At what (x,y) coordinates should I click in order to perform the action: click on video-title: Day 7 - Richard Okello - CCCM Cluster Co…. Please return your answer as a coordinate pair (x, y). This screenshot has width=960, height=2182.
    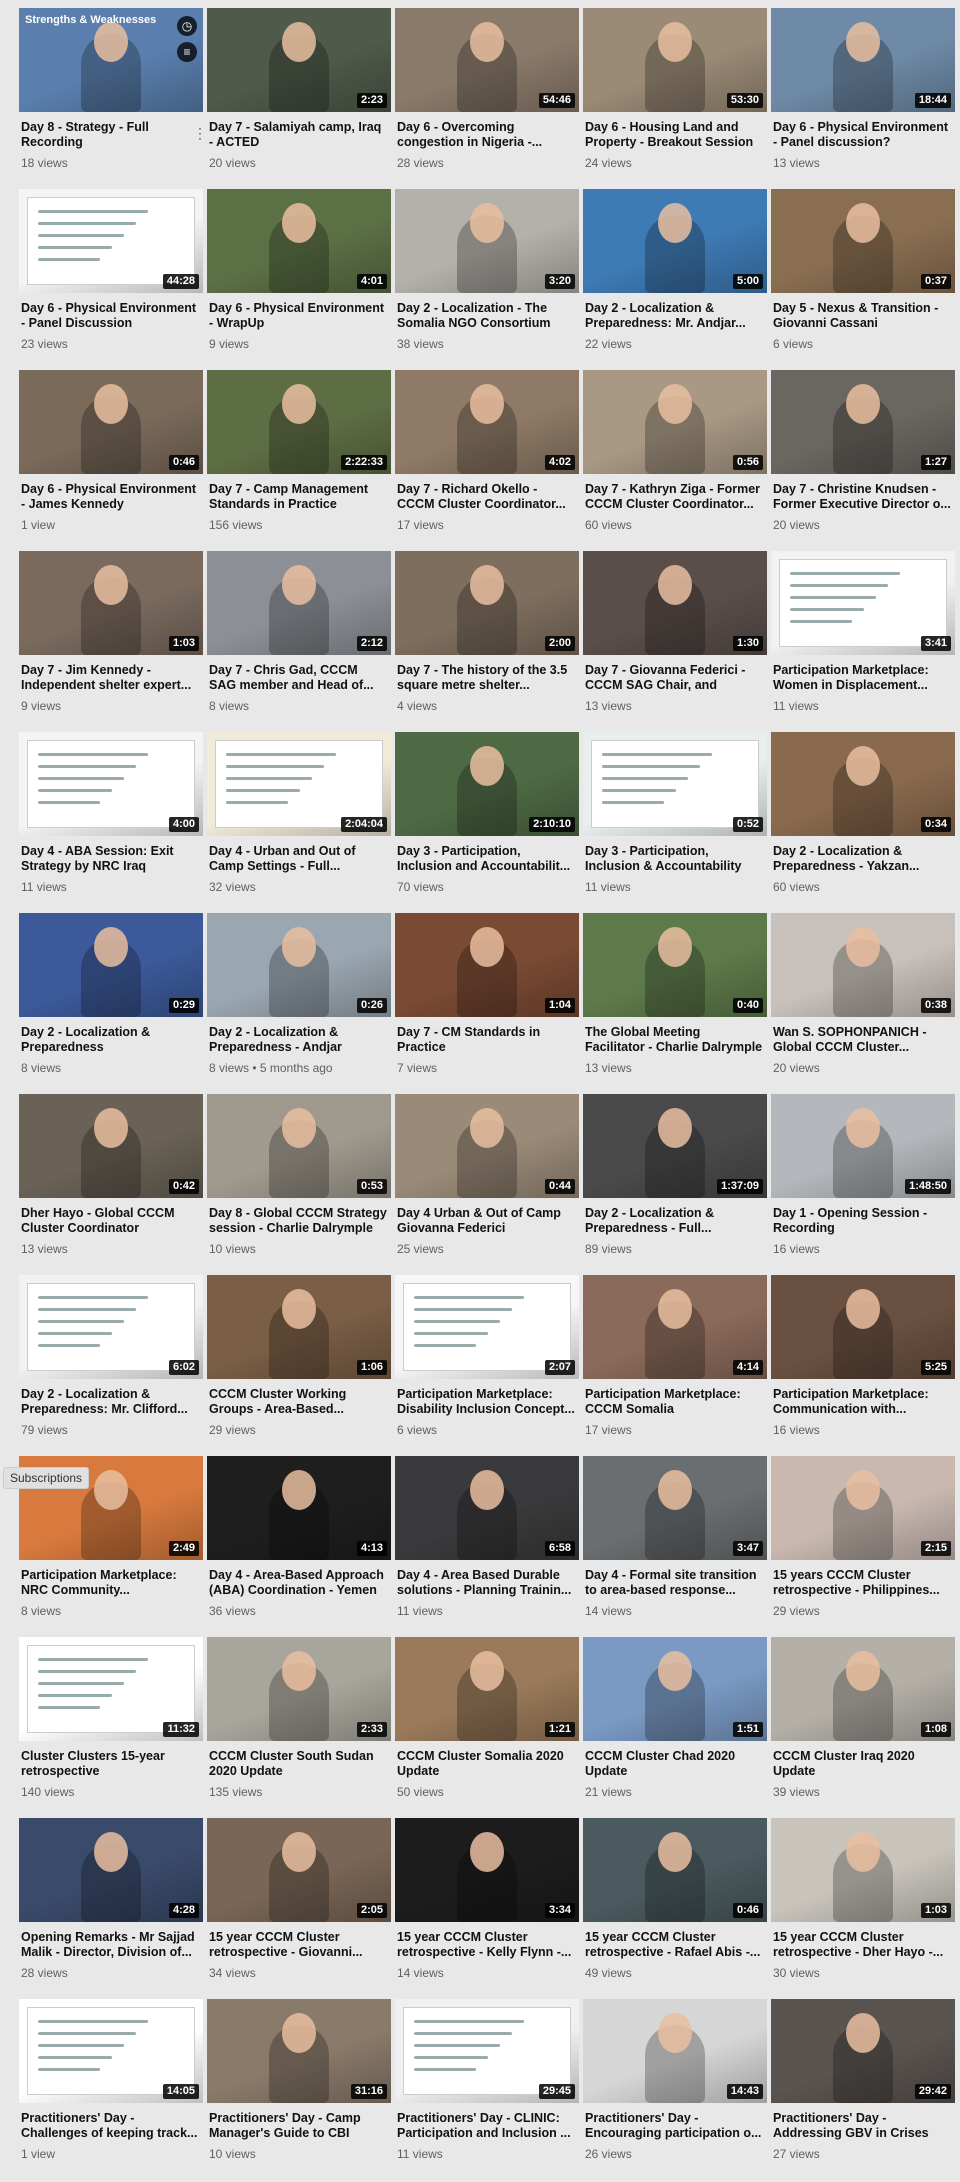
    Looking at the image, I should click on (486, 497).